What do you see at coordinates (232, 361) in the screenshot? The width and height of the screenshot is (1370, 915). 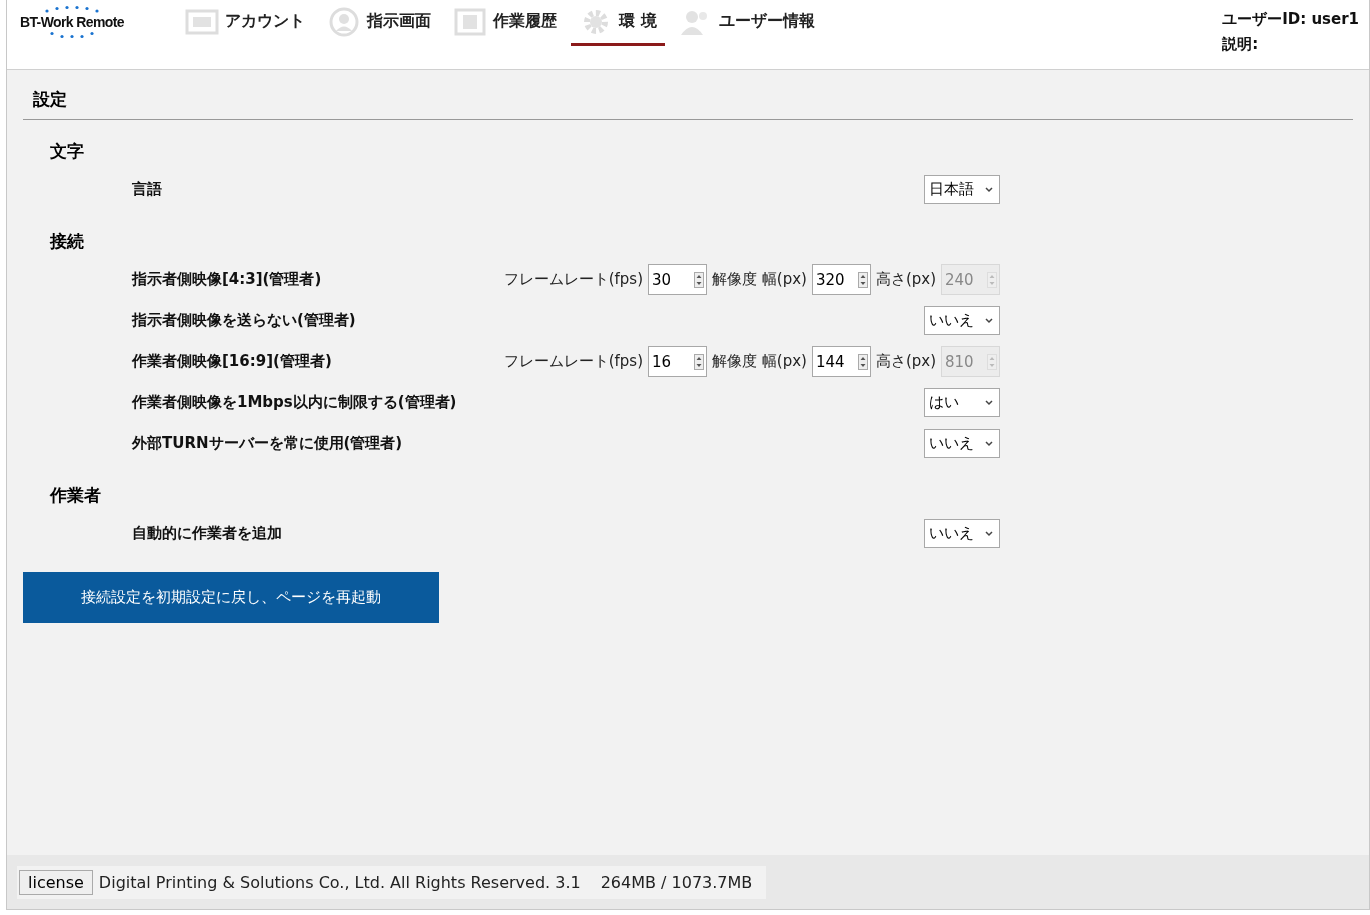 I see `setting-label: 作業者側映像[16:9](管理者)` at bounding box center [232, 361].